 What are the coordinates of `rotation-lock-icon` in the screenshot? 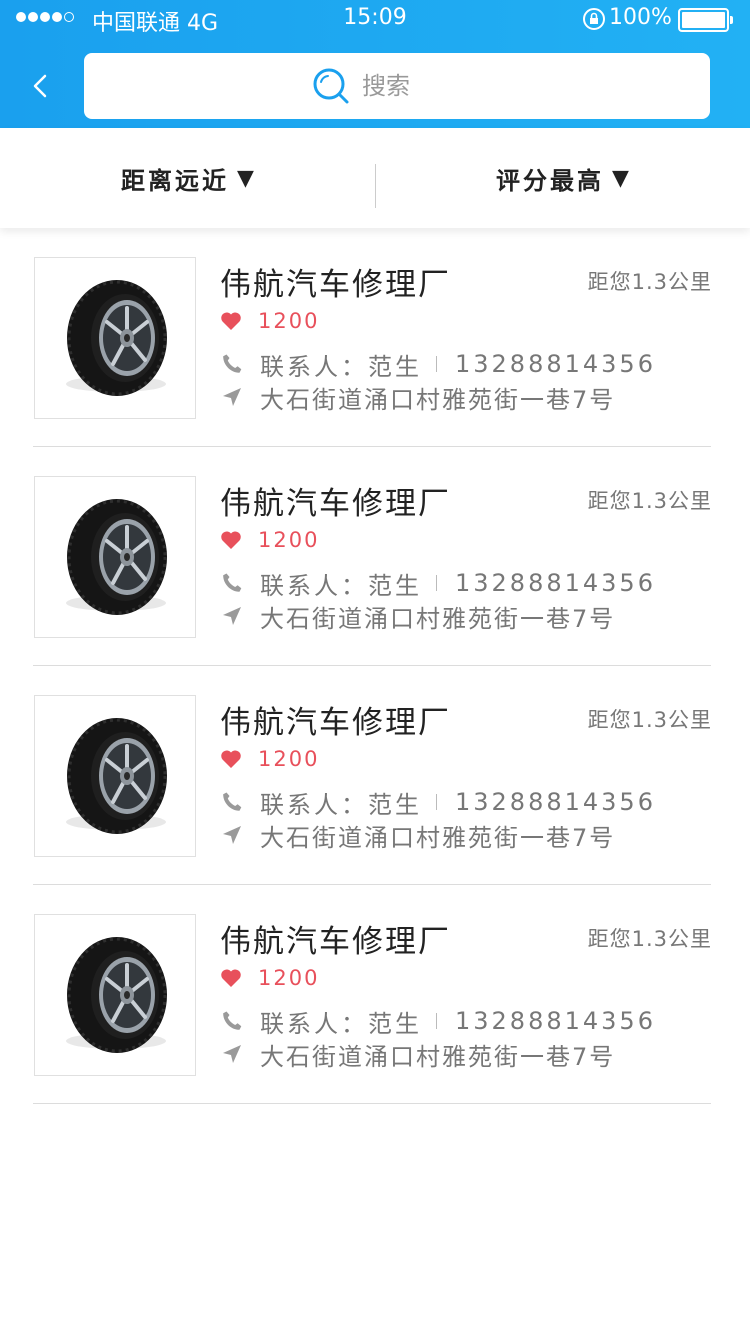 It's located at (594, 19).